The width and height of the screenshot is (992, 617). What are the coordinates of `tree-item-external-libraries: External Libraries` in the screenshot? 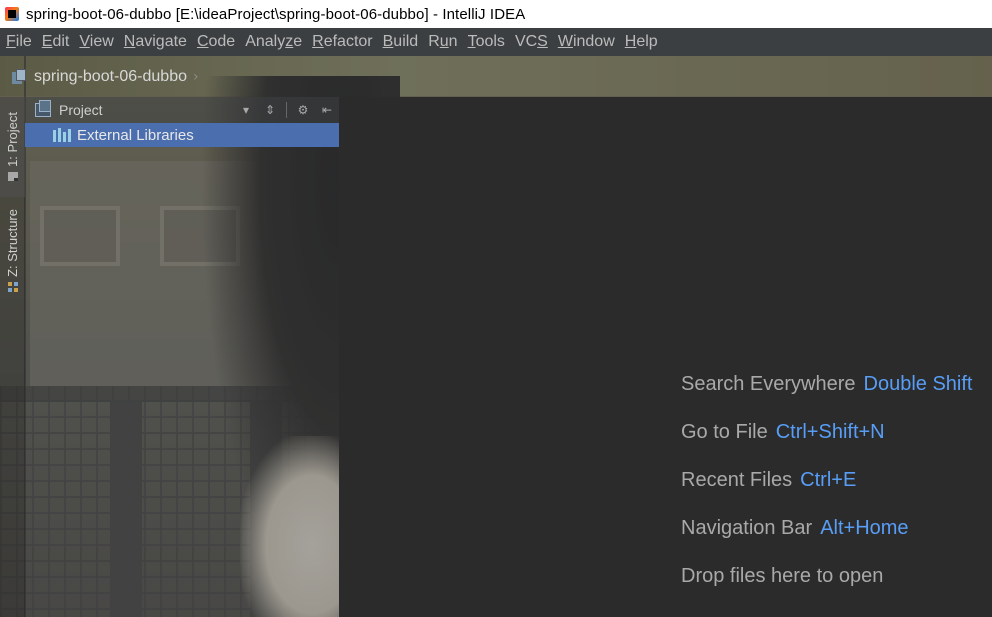 It's located at (182, 135).